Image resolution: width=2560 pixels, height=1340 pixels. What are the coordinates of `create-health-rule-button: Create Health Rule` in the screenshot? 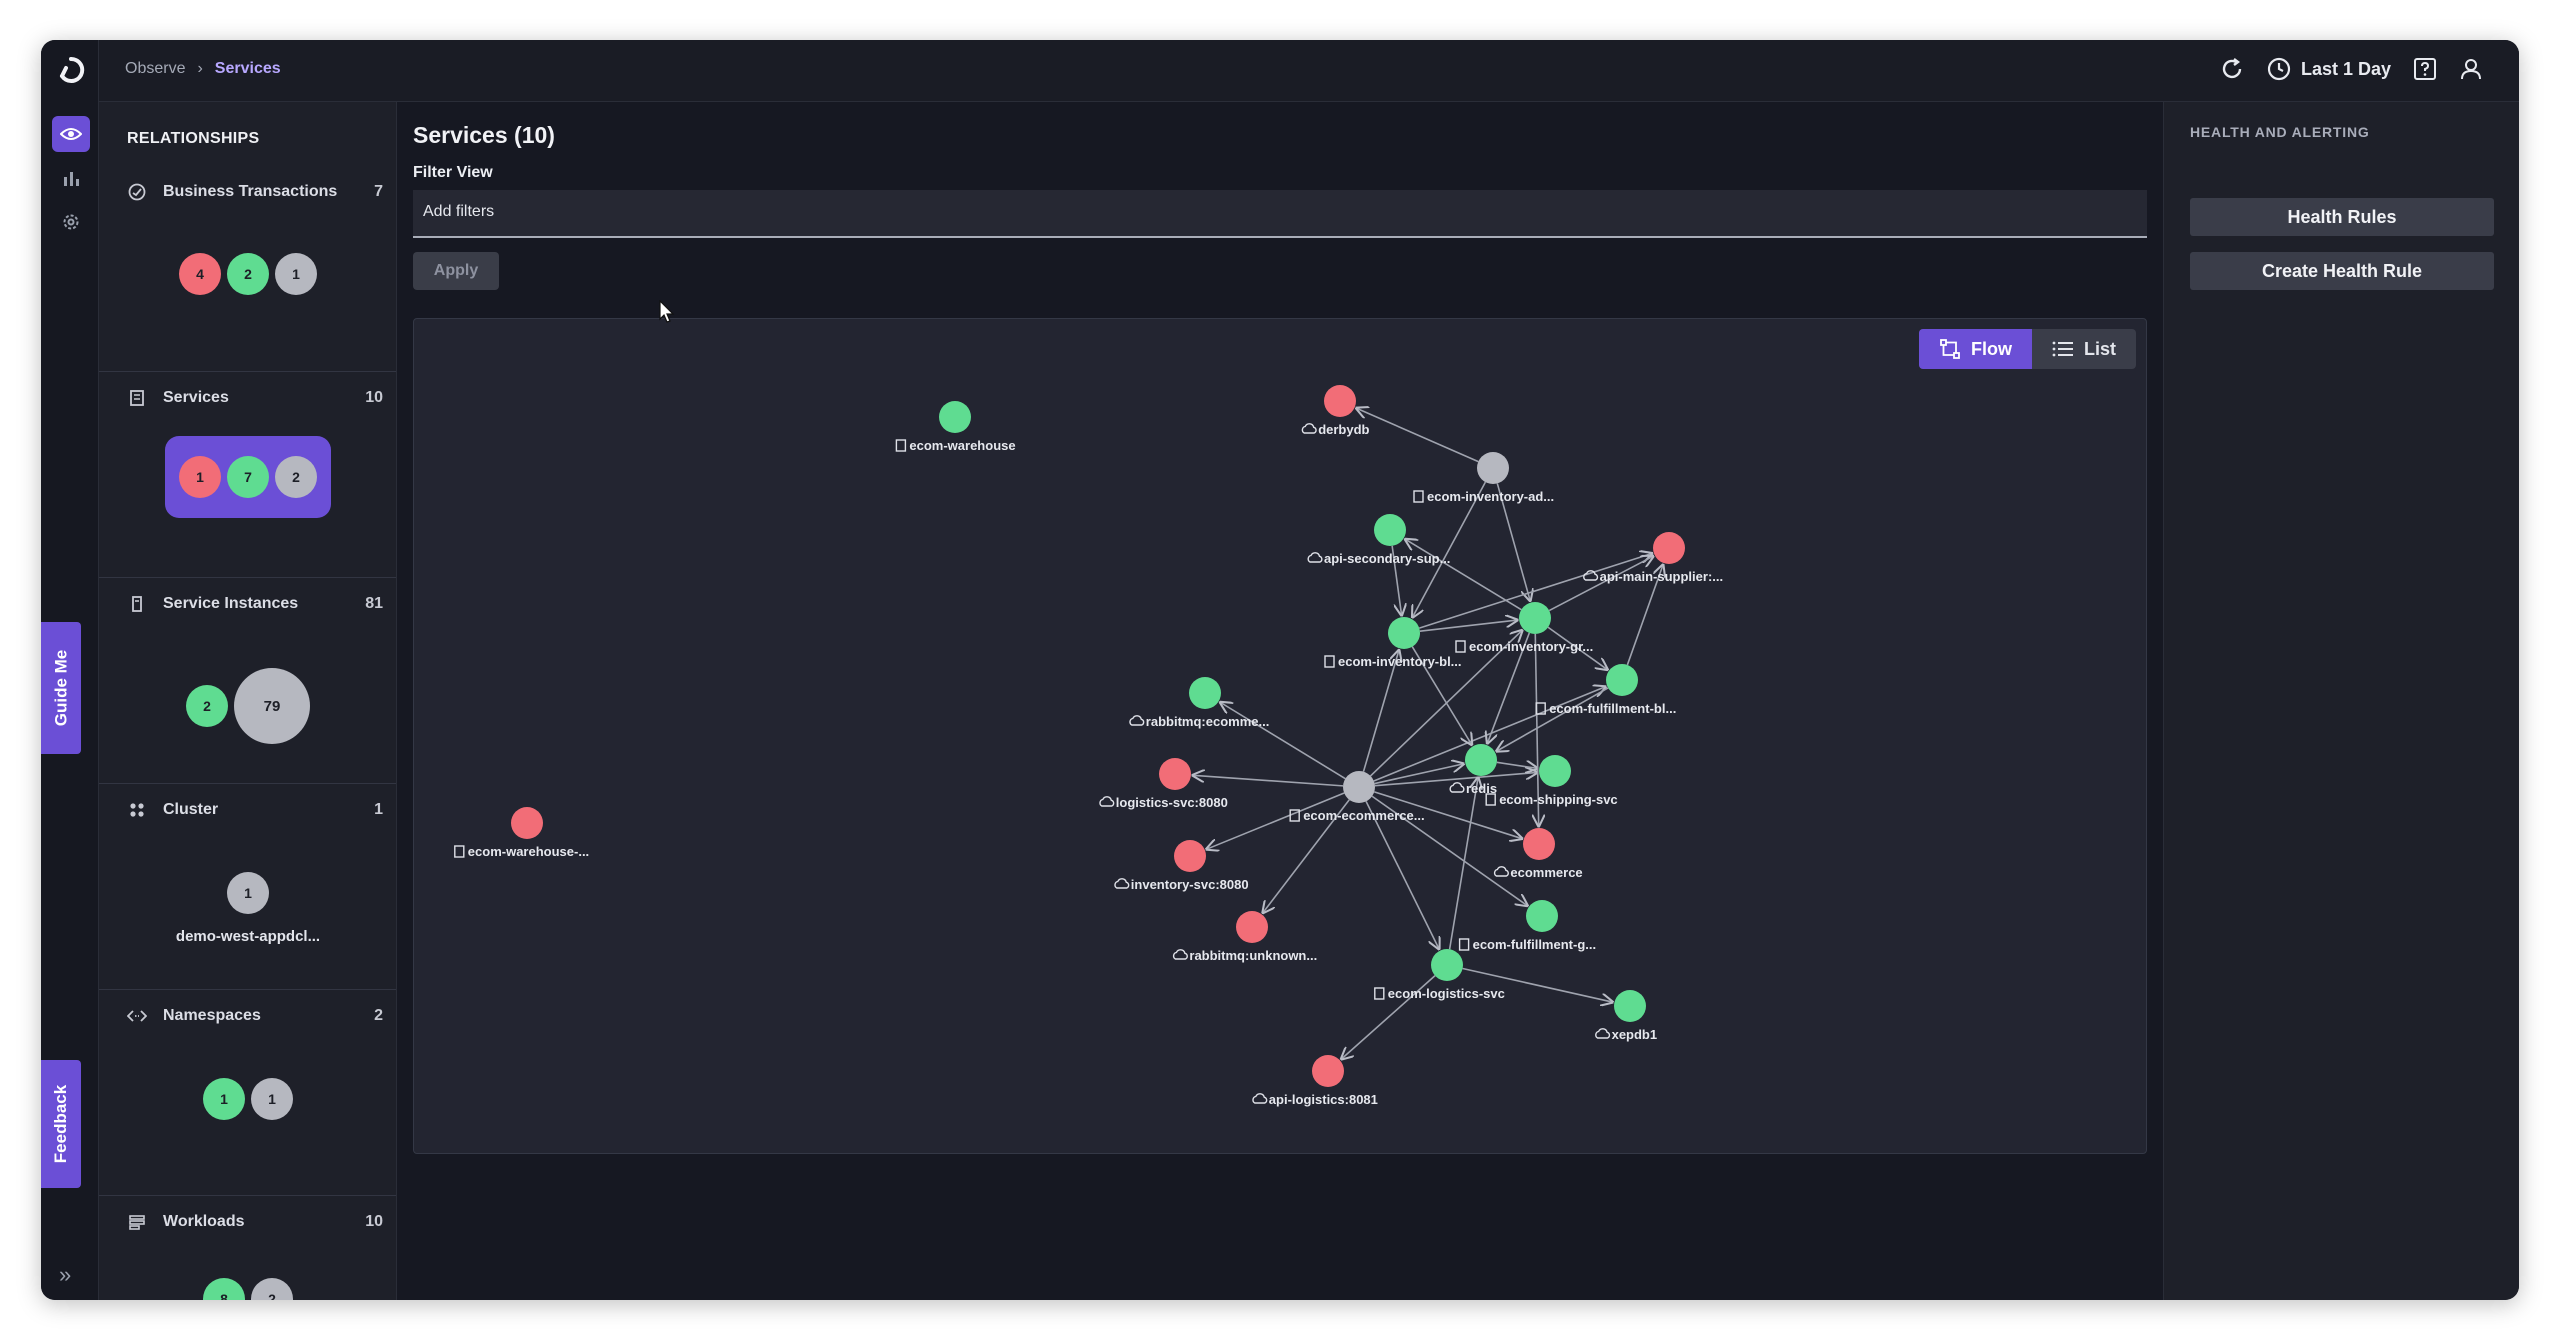 It's located at (2342, 271).